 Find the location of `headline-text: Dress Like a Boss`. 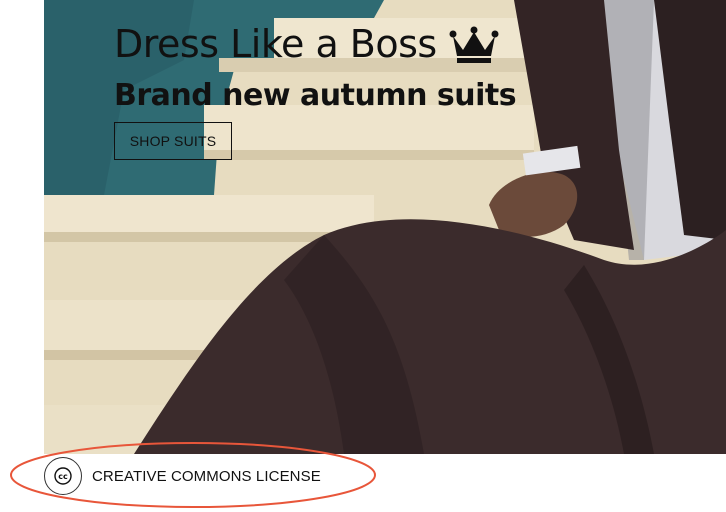

headline-text: Dress Like a Boss is located at coordinates (275, 44).